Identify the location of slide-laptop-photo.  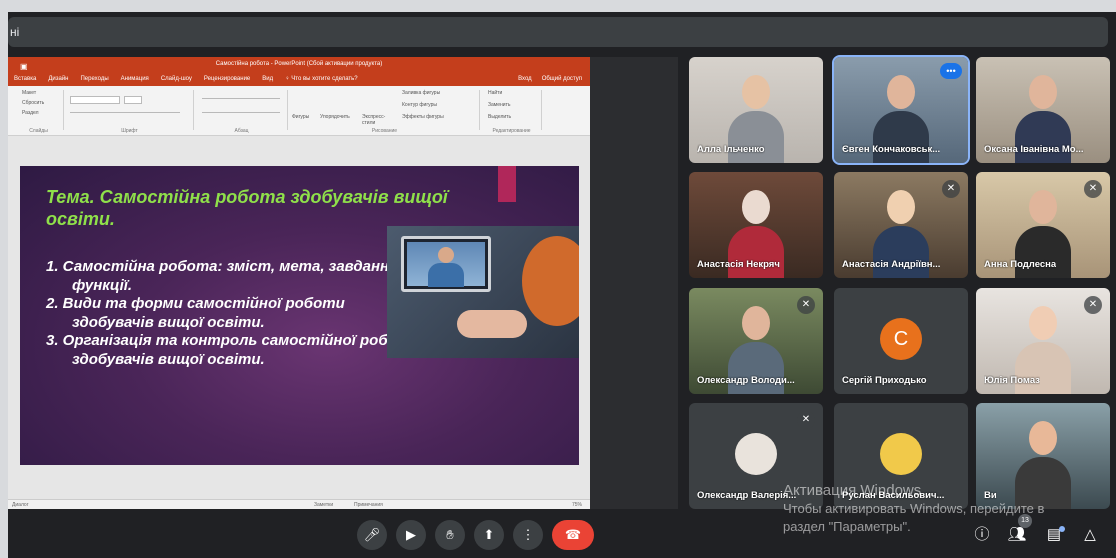
(483, 292).